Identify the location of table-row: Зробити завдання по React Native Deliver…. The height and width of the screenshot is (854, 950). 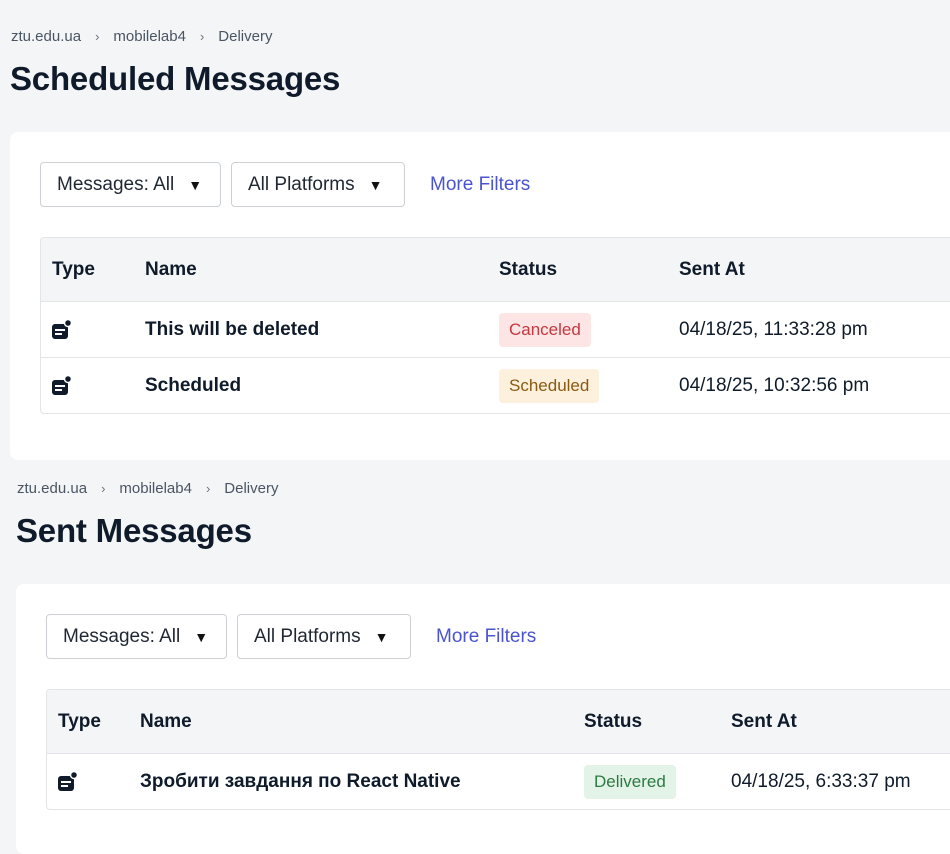
(498, 781).